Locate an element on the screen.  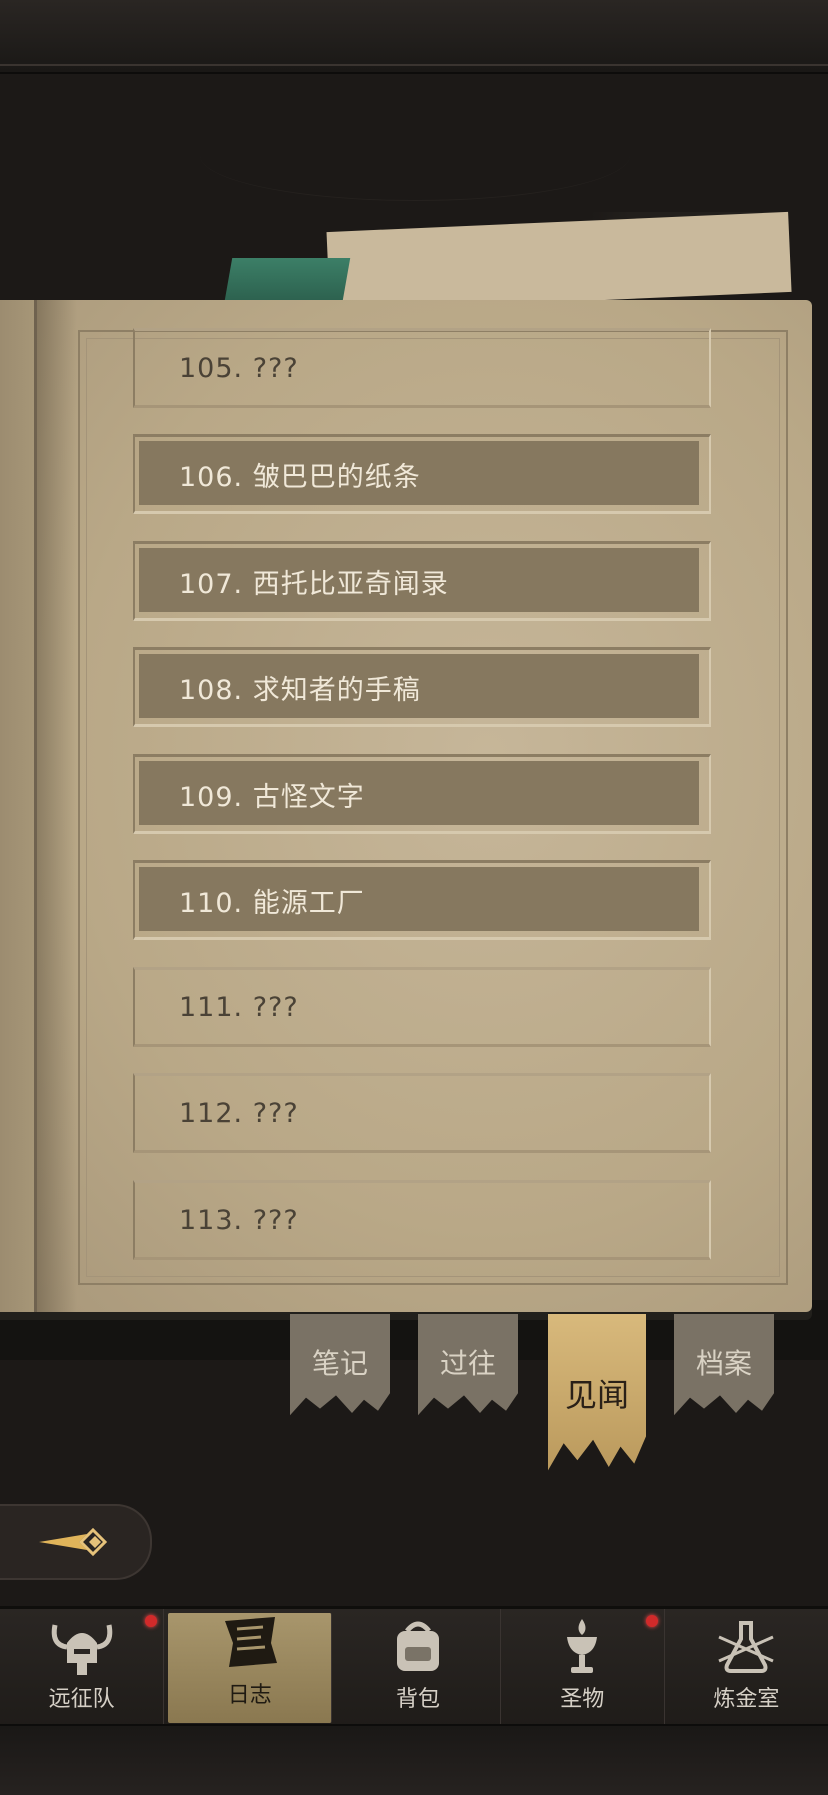
backpack-icon is located at coordinates (418, 1647).